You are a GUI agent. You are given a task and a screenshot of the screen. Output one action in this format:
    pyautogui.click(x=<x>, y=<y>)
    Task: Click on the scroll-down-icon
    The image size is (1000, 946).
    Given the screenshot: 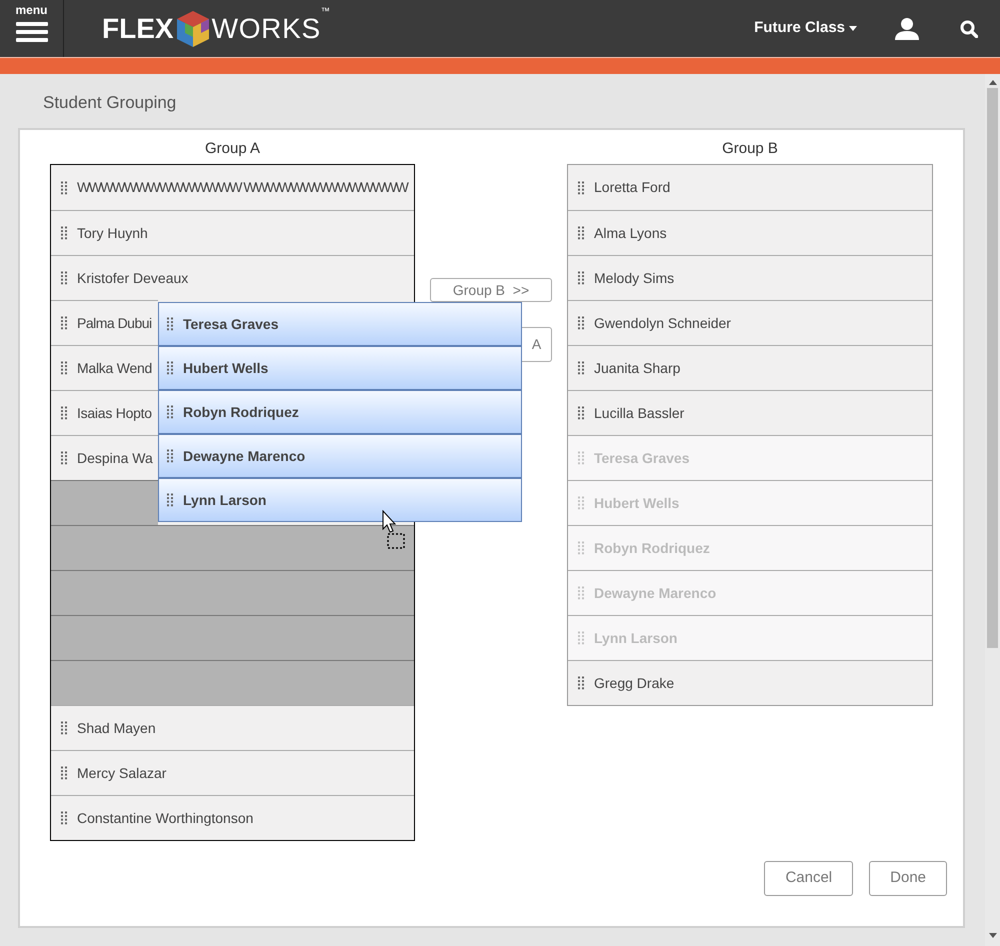 What is the action you would take?
    pyautogui.click(x=992, y=935)
    